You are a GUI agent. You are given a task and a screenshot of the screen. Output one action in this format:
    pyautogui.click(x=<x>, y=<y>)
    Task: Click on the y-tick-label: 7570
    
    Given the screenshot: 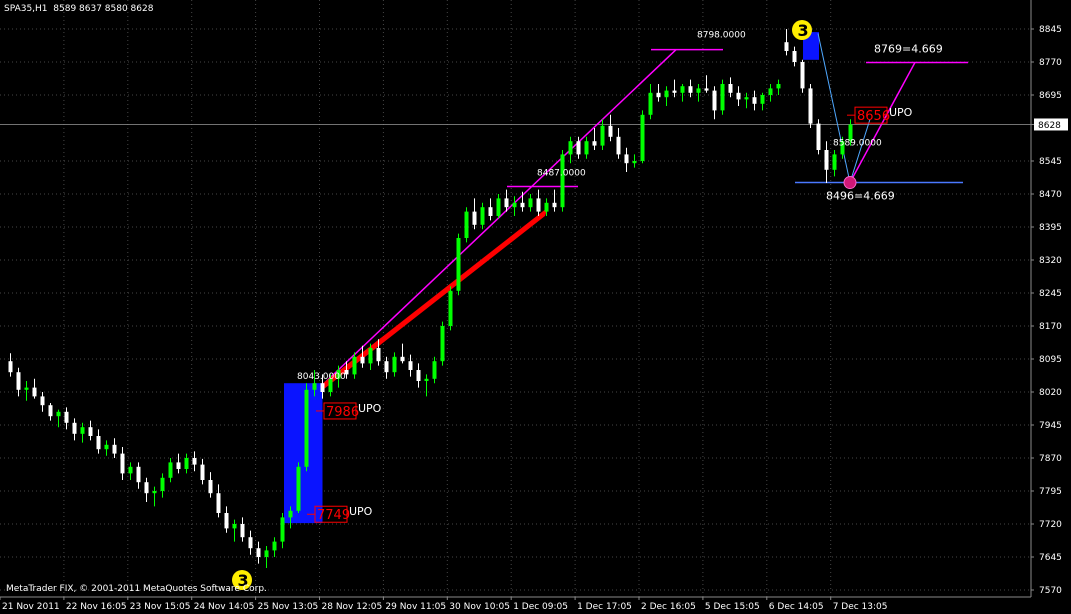 What is the action you would take?
    pyautogui.click(x=1050, y=591)
    